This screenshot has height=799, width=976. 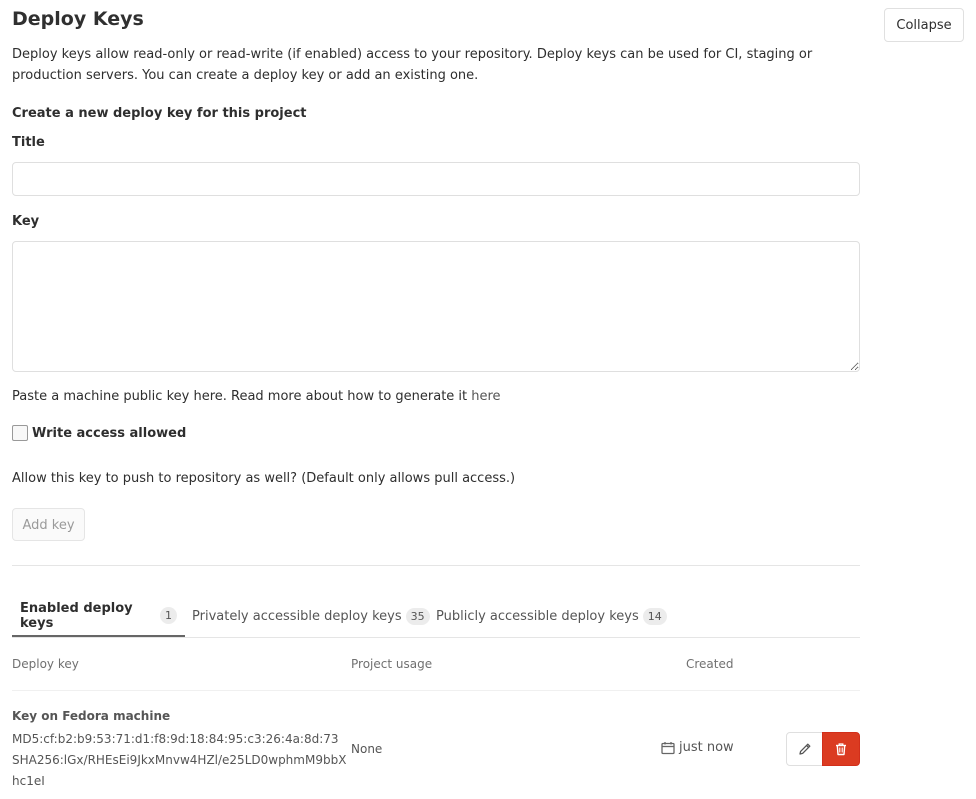 What do you see at coordinates (159, 113) in the screenshot?
I see `form-subheading: Create a new deploy key for this project` at bounding box center [159, 113].